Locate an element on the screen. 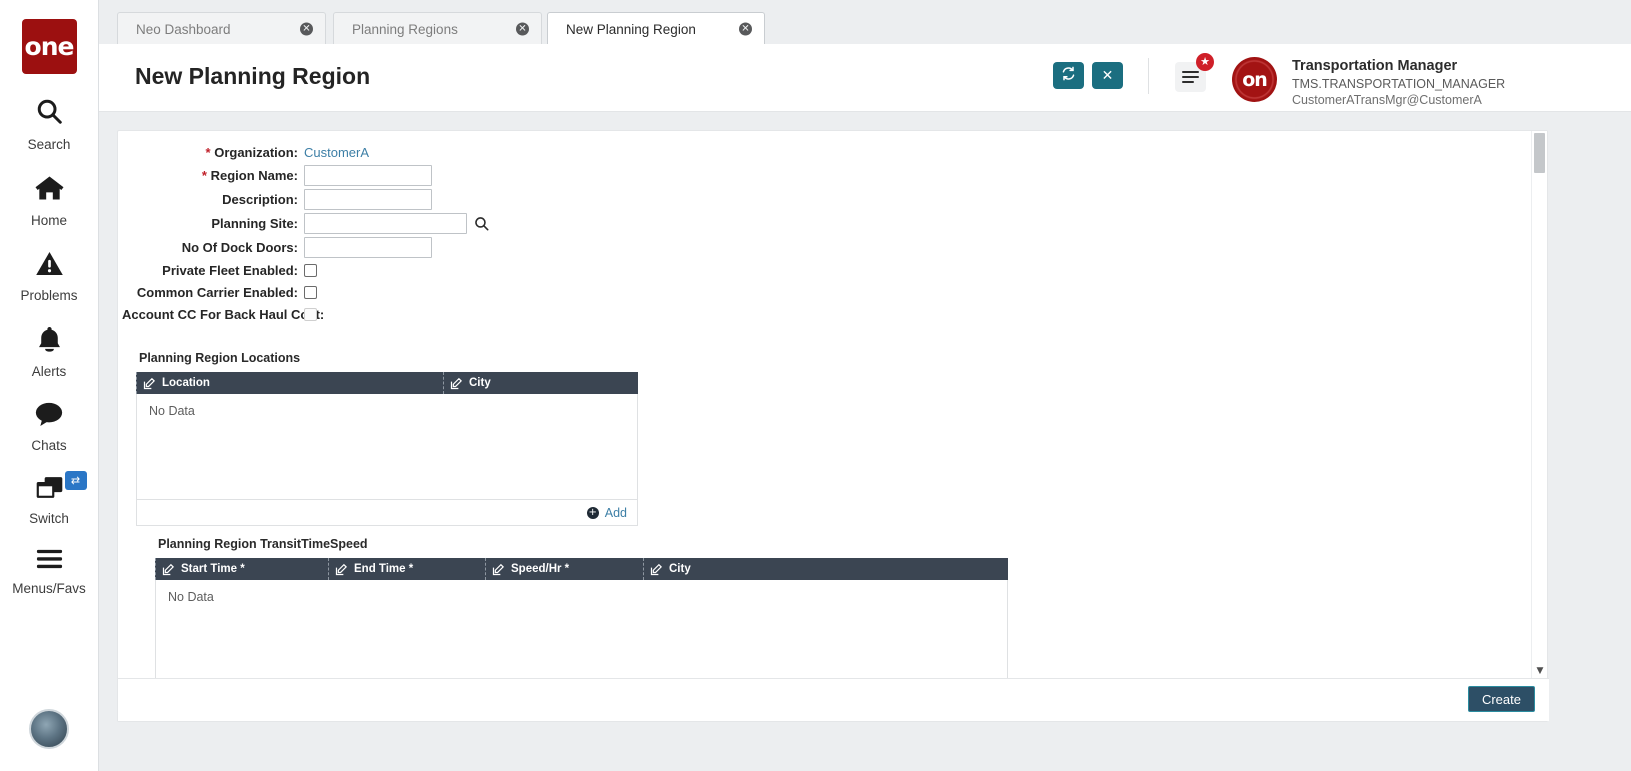 The width and height of the screenshot is (1631, 771). table-header-row: Location City is located at coordinates (387, 383).